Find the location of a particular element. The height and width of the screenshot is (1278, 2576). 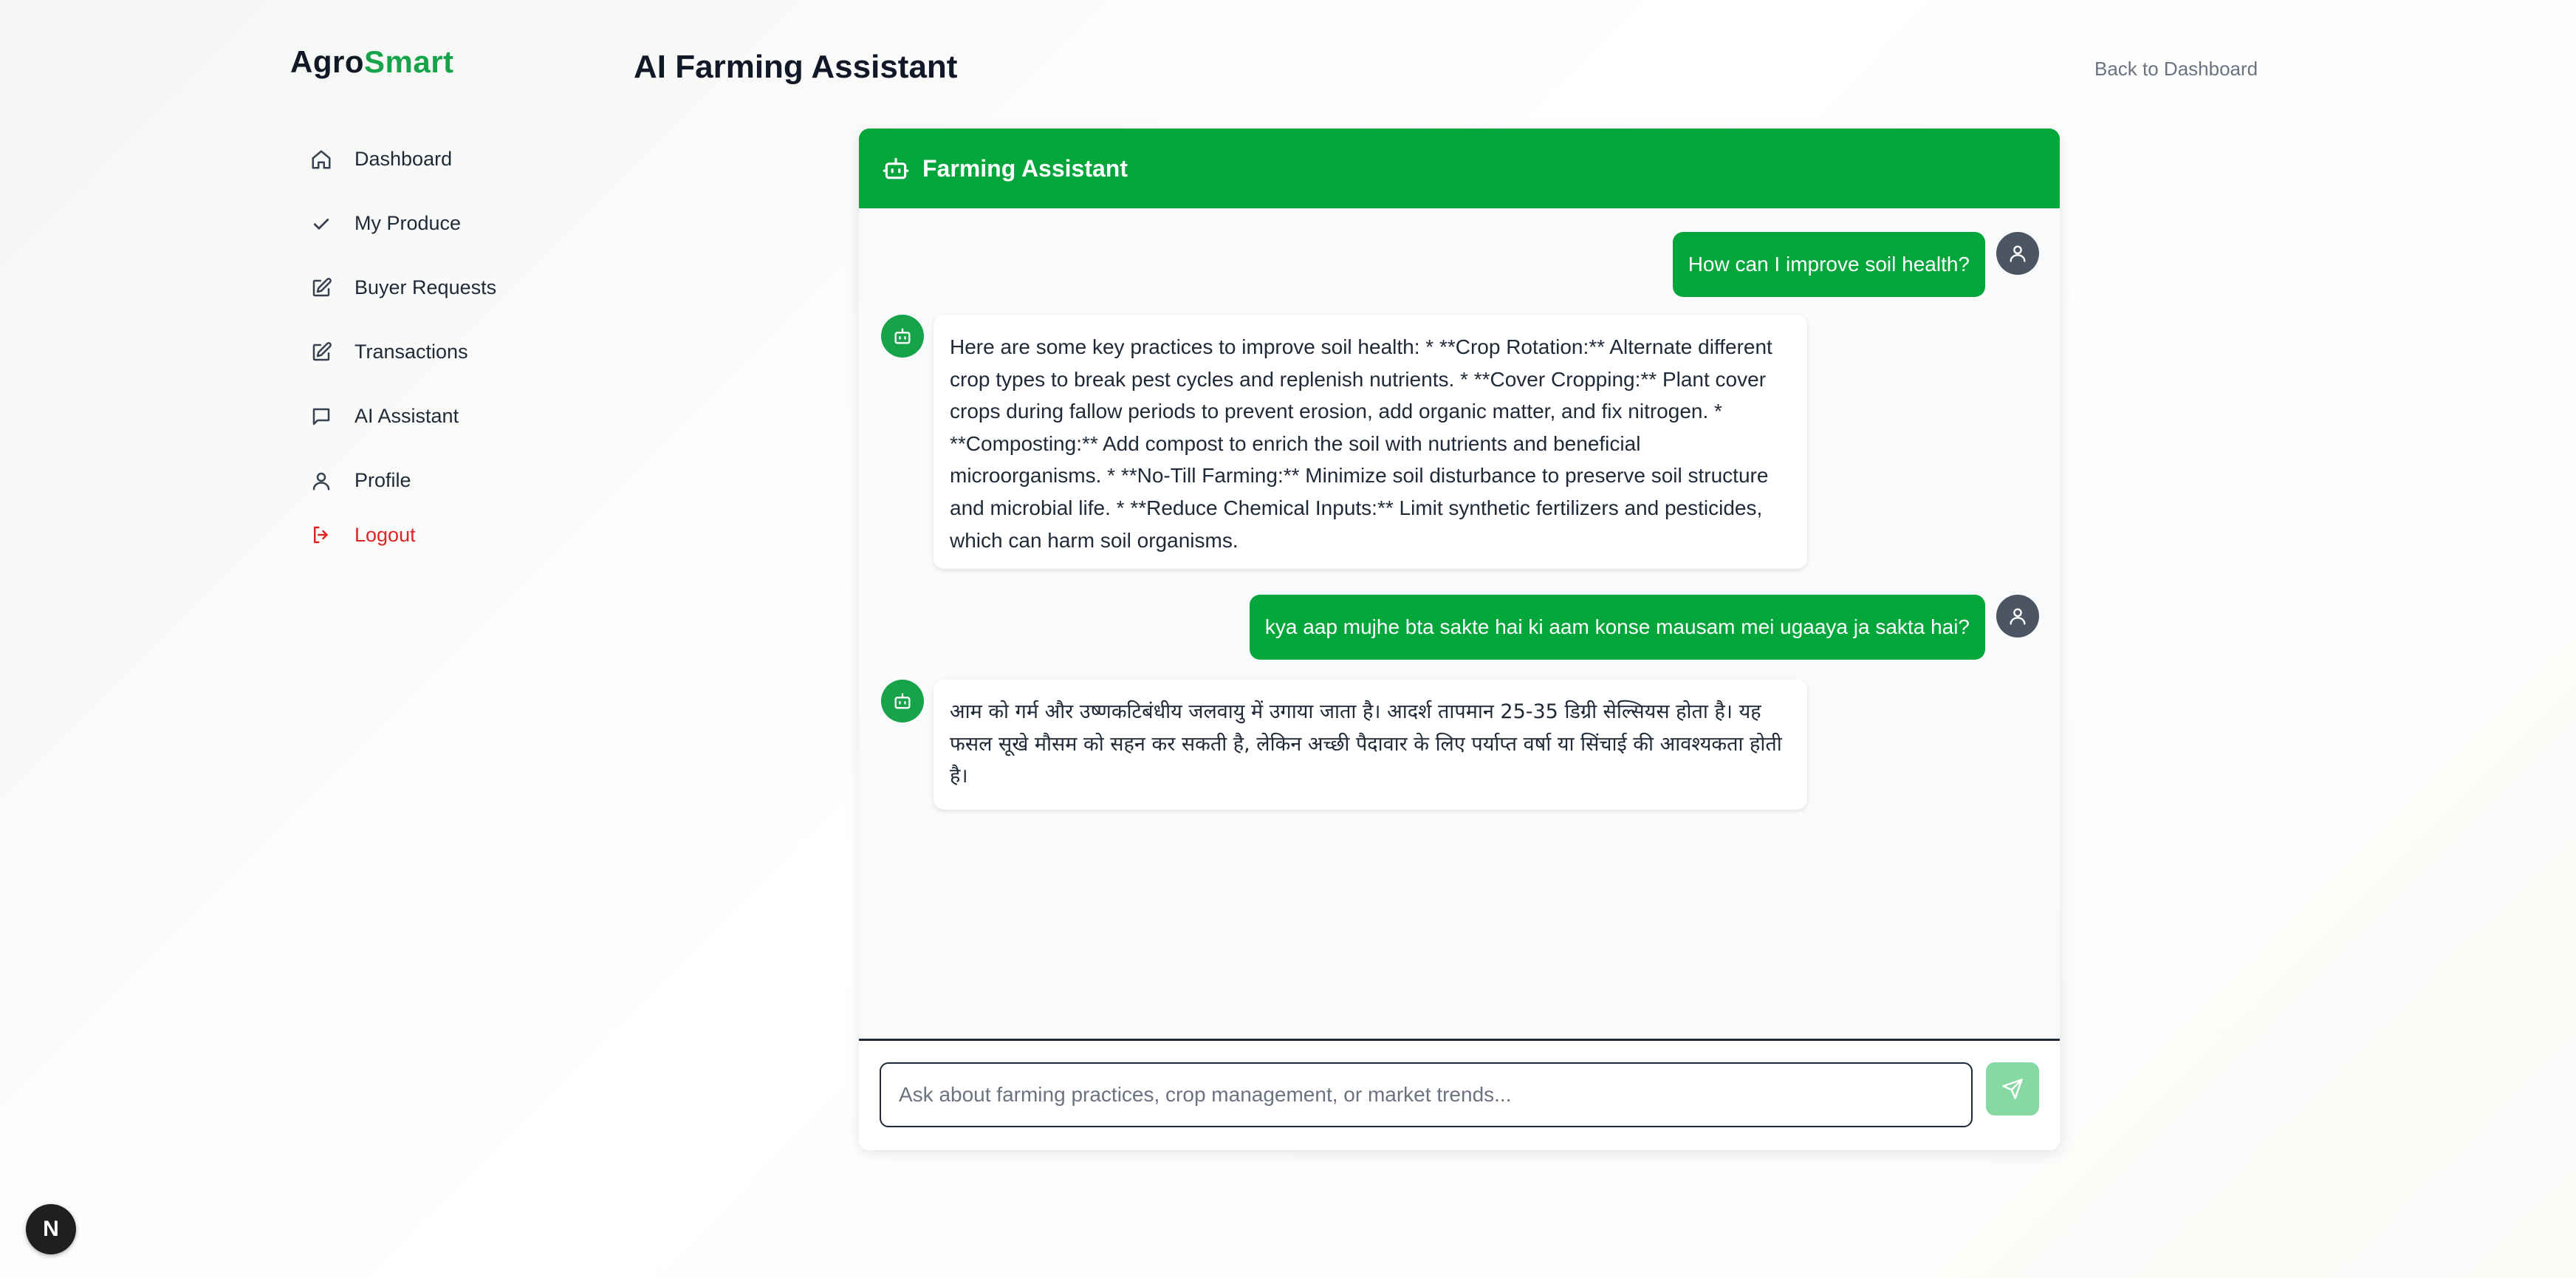

bot-icon is located at coordinates (896, 168).